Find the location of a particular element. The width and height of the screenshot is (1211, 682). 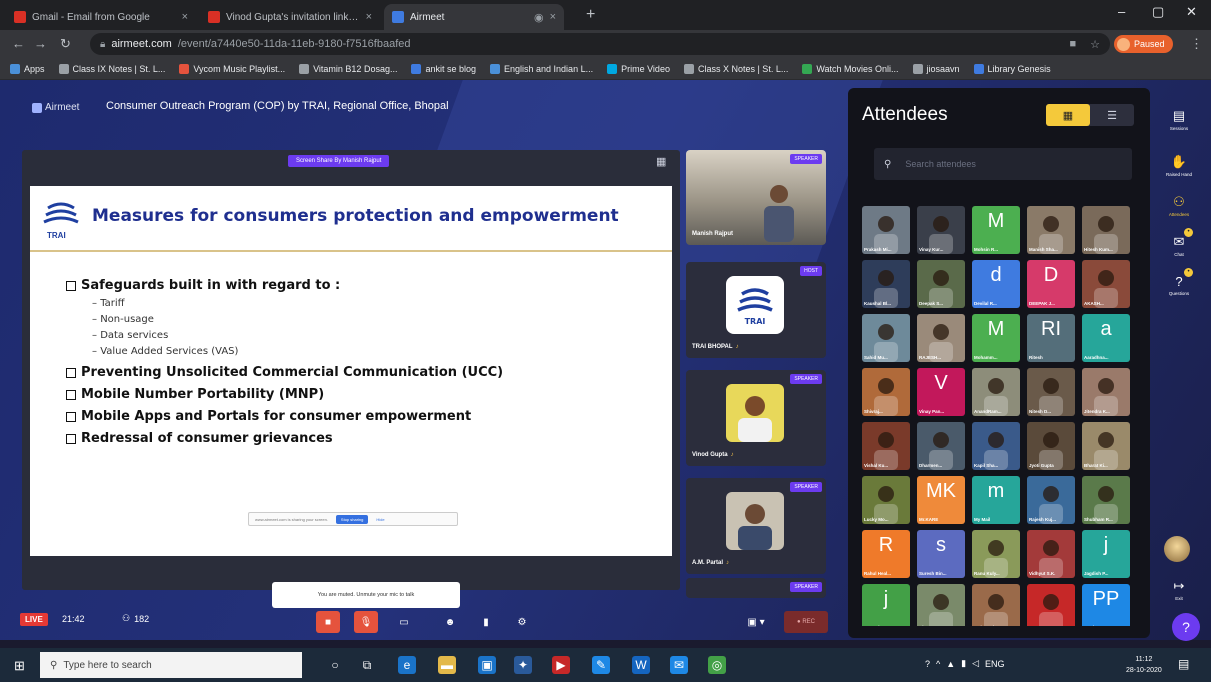

bookmark-item: Prime Video is located at coordinates (638, 68).